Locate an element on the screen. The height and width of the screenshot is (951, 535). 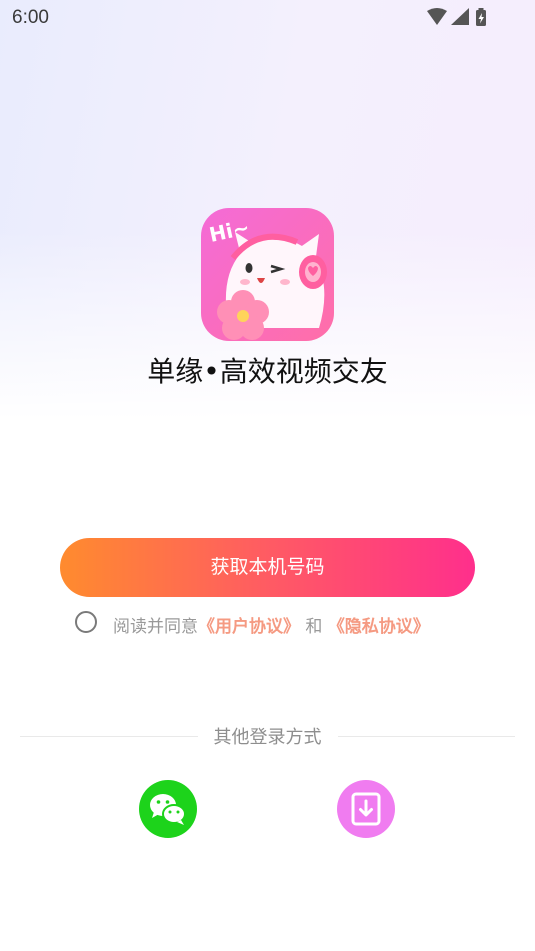
device-login-button is located at coordinates (366, 809).